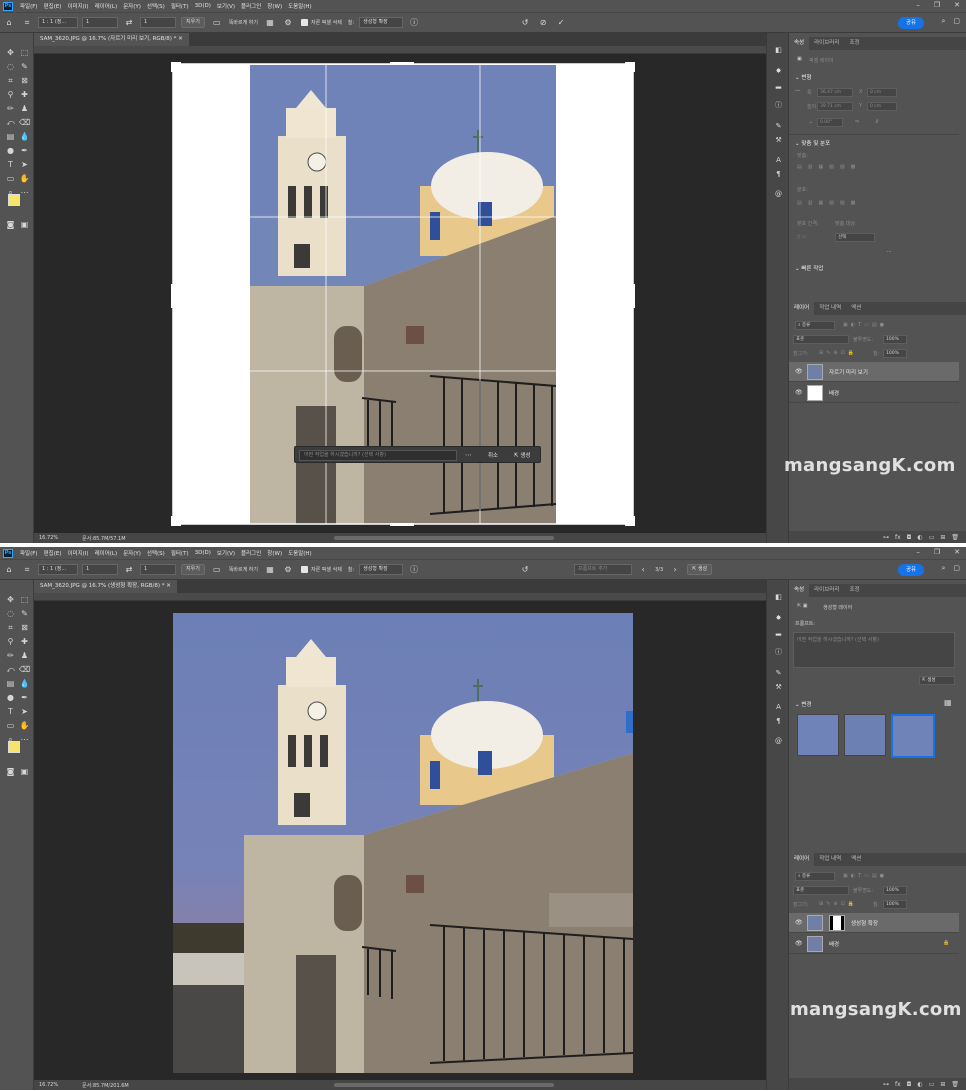  Describe the element at coordinates (105, 586) in the screenshot. I see `document-tab: SAM_3620.JPG @ 16.7% (생성형 확장, RGB/8) * ✕` at that location.